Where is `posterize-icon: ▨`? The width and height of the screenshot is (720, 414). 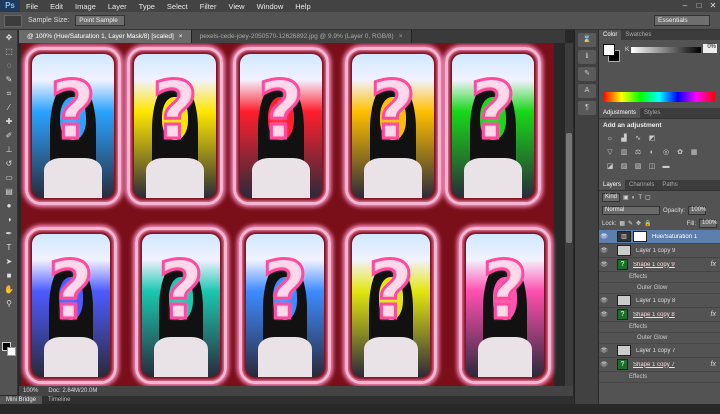
posterize-icon: ▨ is located at coordinates (624, 167).